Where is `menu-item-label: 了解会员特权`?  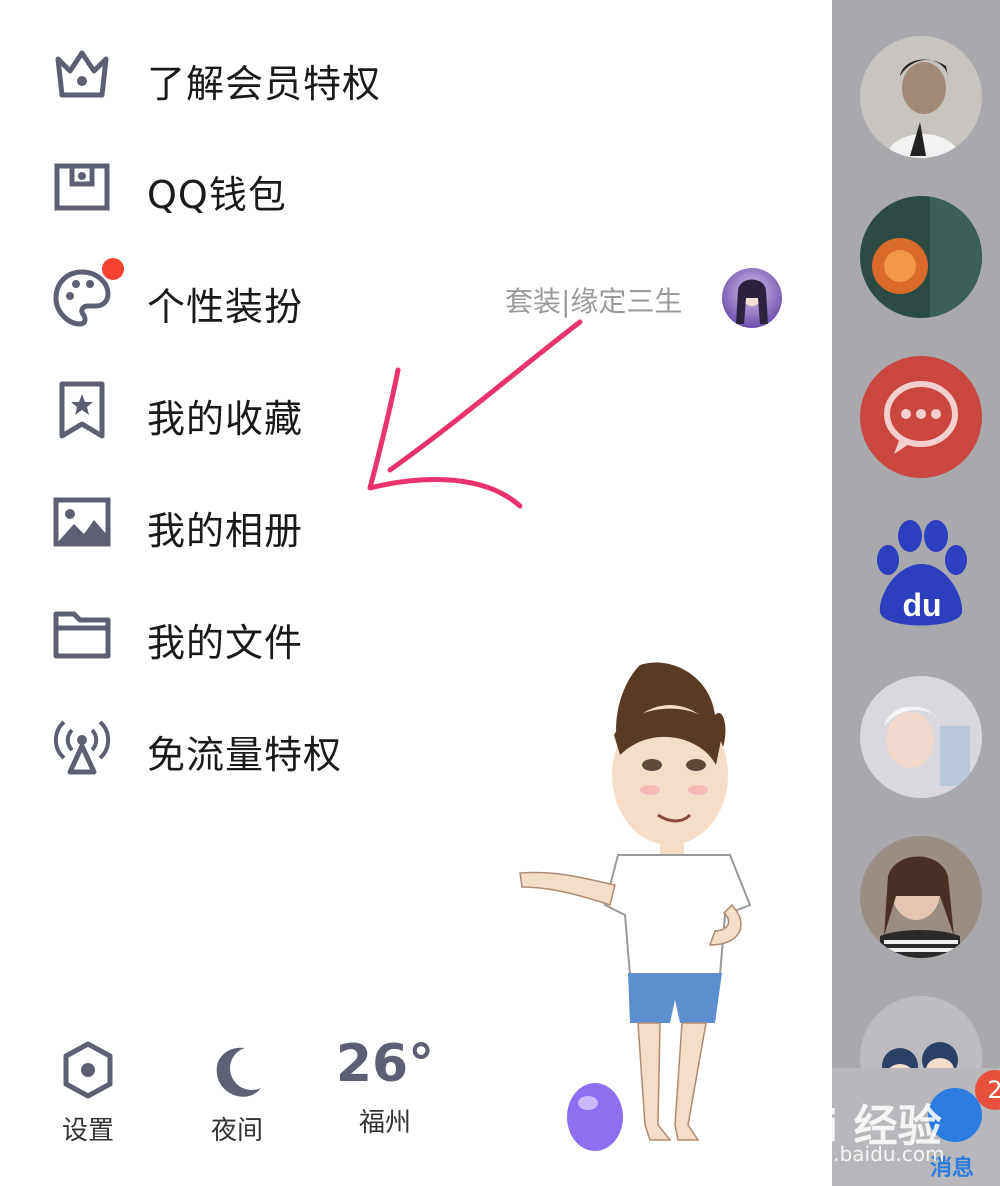 menu-item-label: 了解会员特权 is located at coordinates (264, 84).